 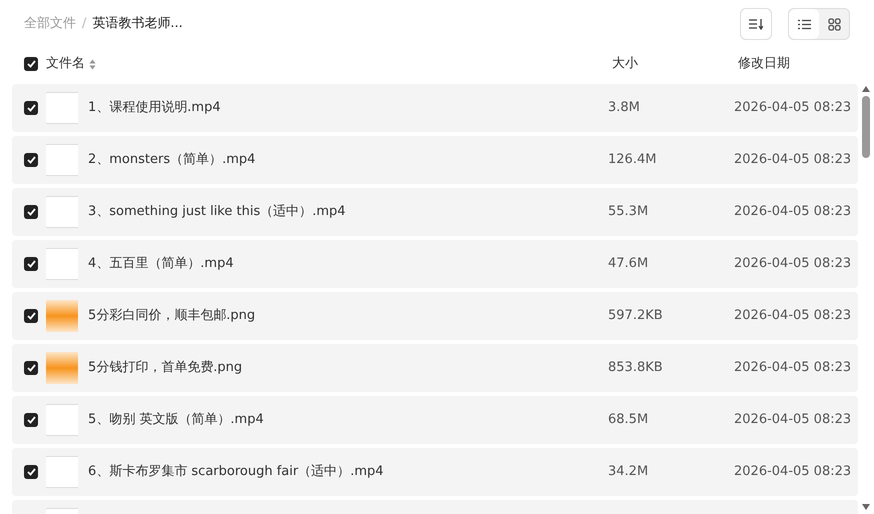 What do you see at coordinates (866, 507) in the screenshot?
I see `scroll-down-icon` at bounding box center [866, 507].